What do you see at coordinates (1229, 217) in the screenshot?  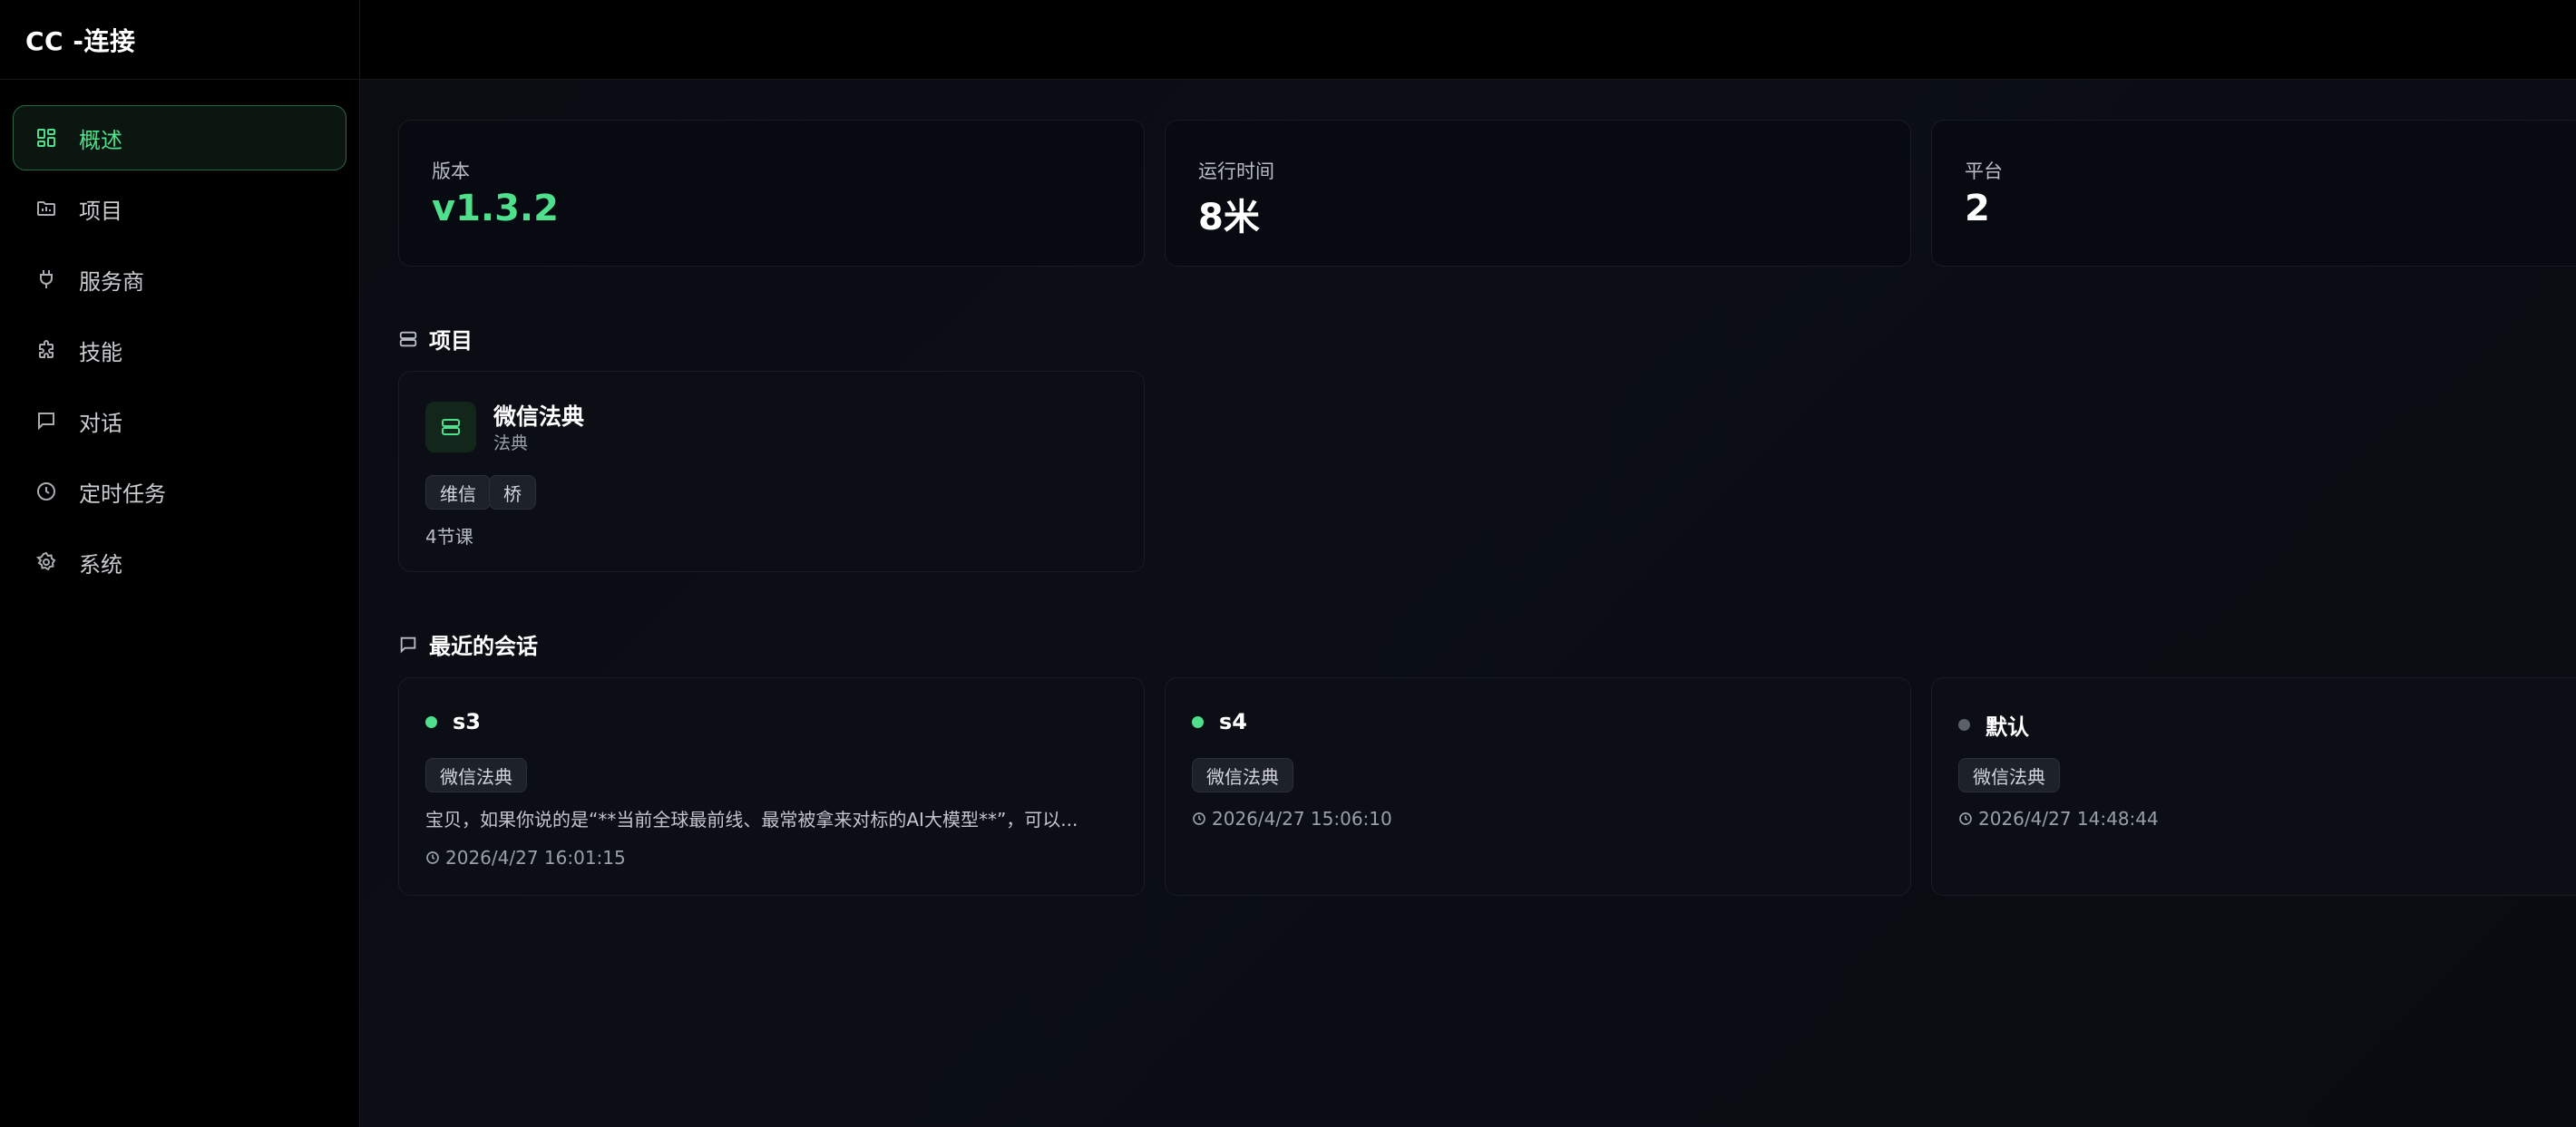 I see `stat-value: 8米` at bounding box center [1229, 217].